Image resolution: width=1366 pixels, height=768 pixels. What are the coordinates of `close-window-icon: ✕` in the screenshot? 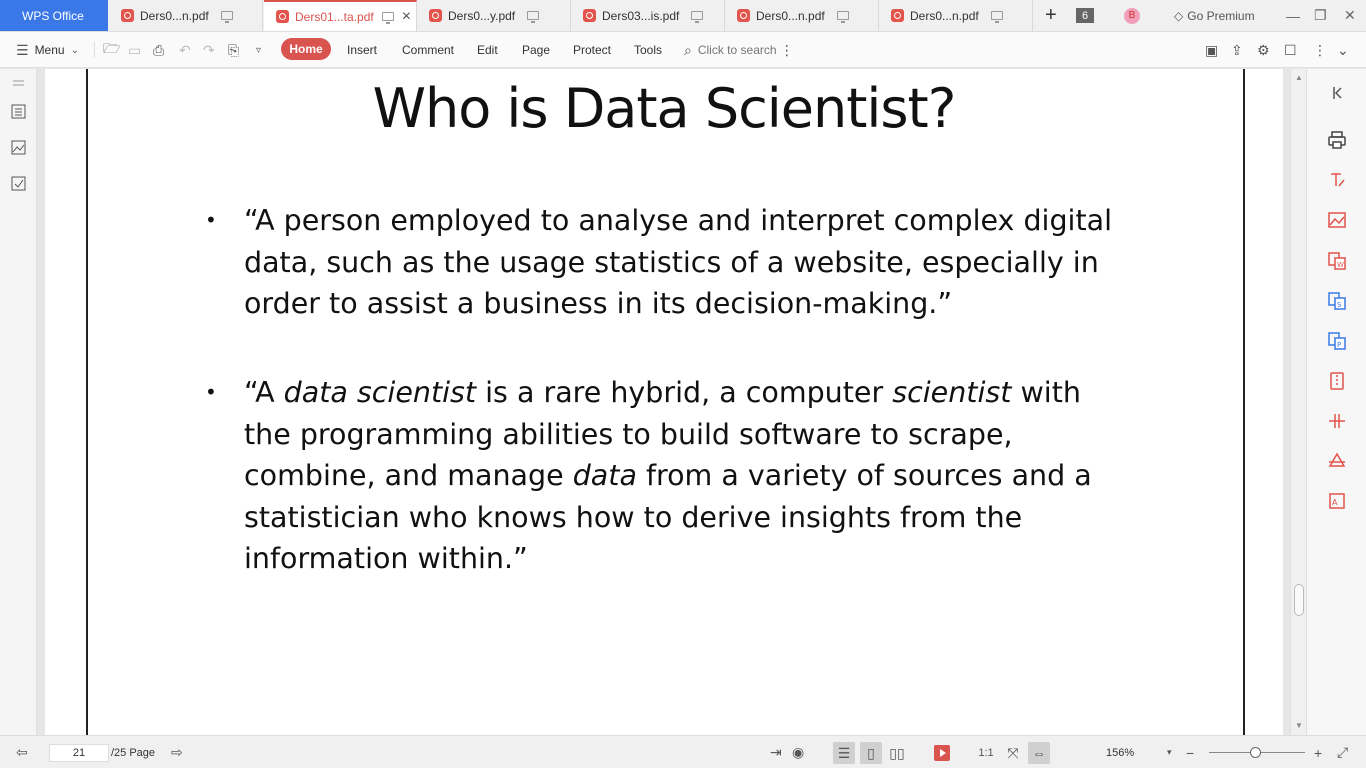 It's located at (1350, 15).